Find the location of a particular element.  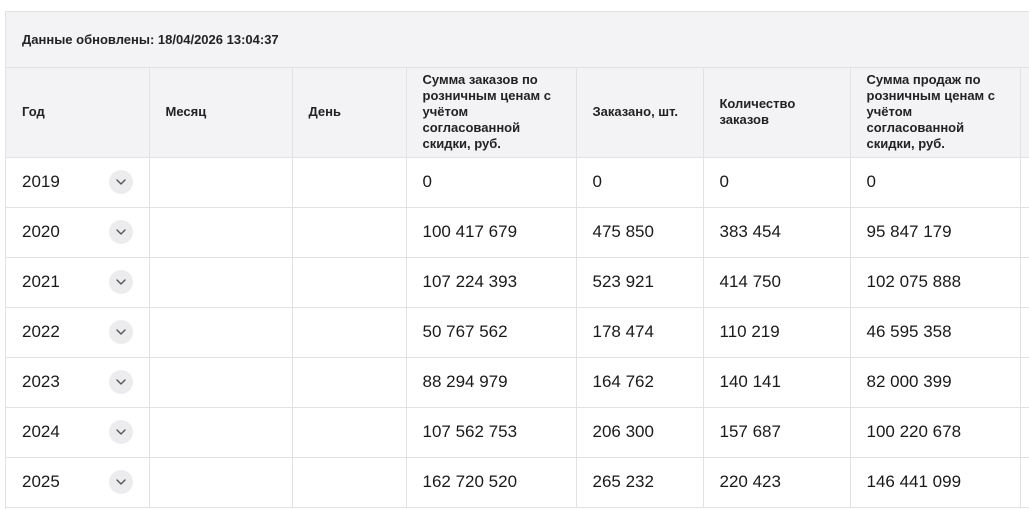

column-header-ordered-qty: Заказано, шт. is located at coordinates (640, 113).